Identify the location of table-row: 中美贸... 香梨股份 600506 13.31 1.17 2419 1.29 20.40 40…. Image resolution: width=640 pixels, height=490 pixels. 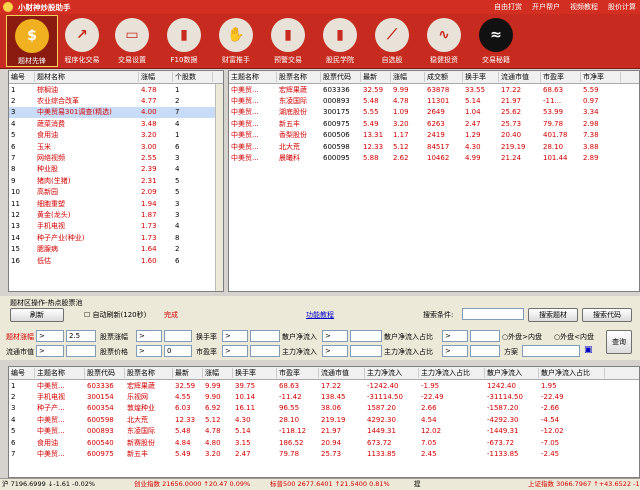
(434, 135).